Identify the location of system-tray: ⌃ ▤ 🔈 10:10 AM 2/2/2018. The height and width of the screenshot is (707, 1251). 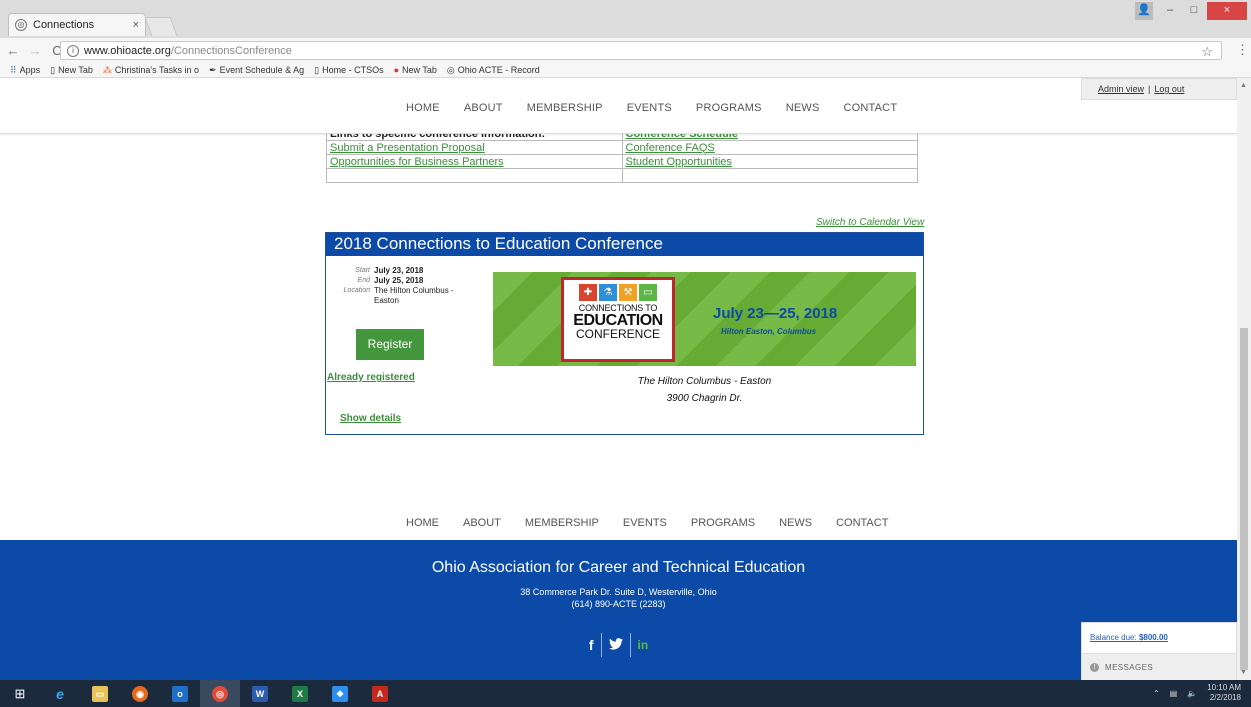
(1197, 693).